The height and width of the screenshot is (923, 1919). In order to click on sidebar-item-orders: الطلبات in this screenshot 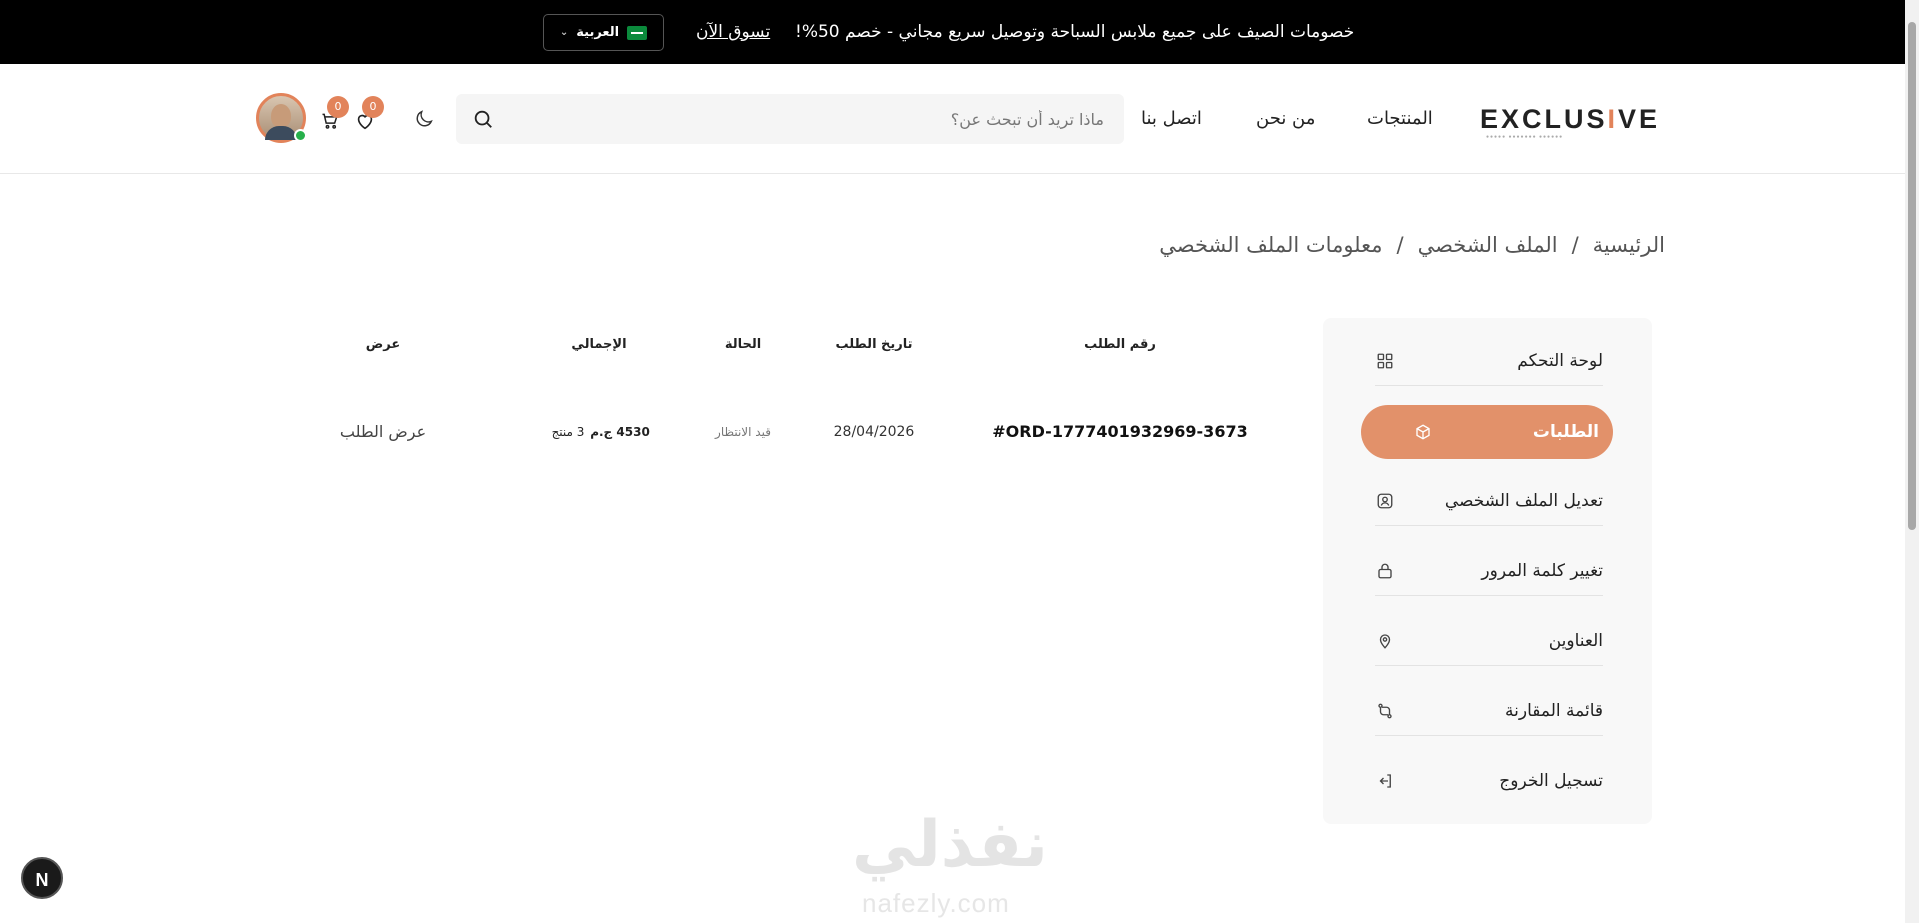, I will do `click(1487, 432)`.